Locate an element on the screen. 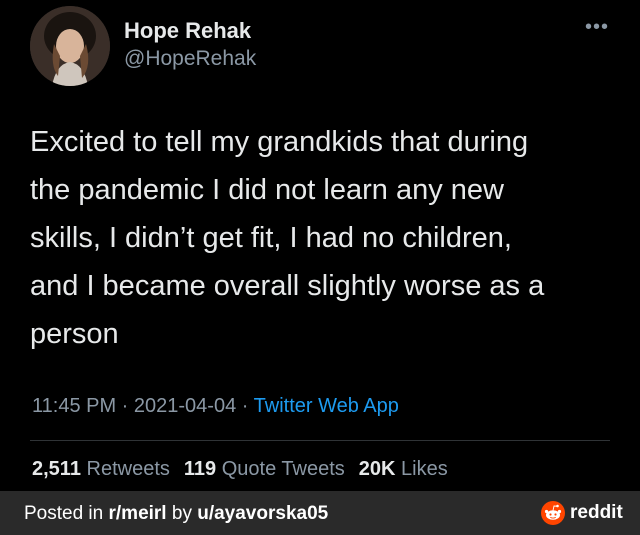 This screenshot has width=640, height=535. more-horizontal-icon: ••• is located at coordinates (597, 27).